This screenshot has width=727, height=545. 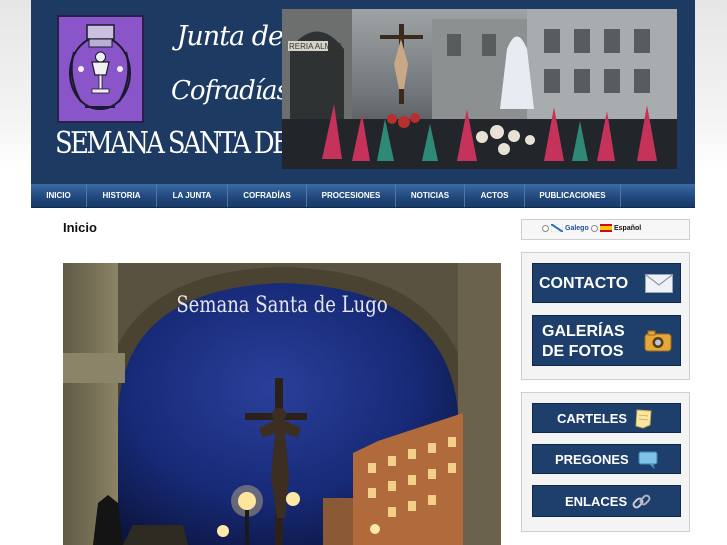 I want to click on header-title-semana-santa: SEMANA SANTA DE LUGO, so click(x=210, y=143).